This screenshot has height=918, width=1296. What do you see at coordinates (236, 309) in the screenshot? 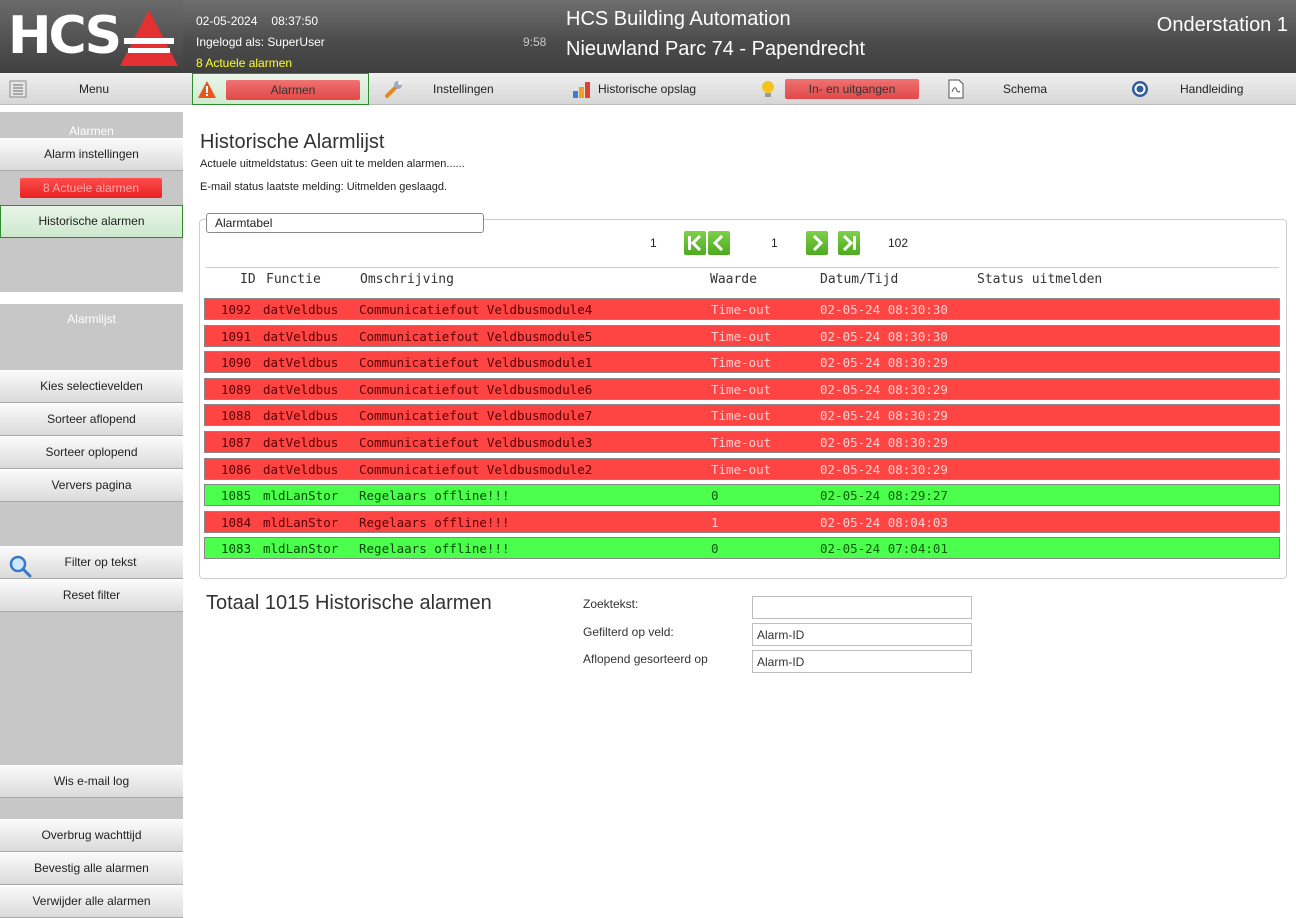
I see `cell-id: 1092` at bounding box center [236, 309].